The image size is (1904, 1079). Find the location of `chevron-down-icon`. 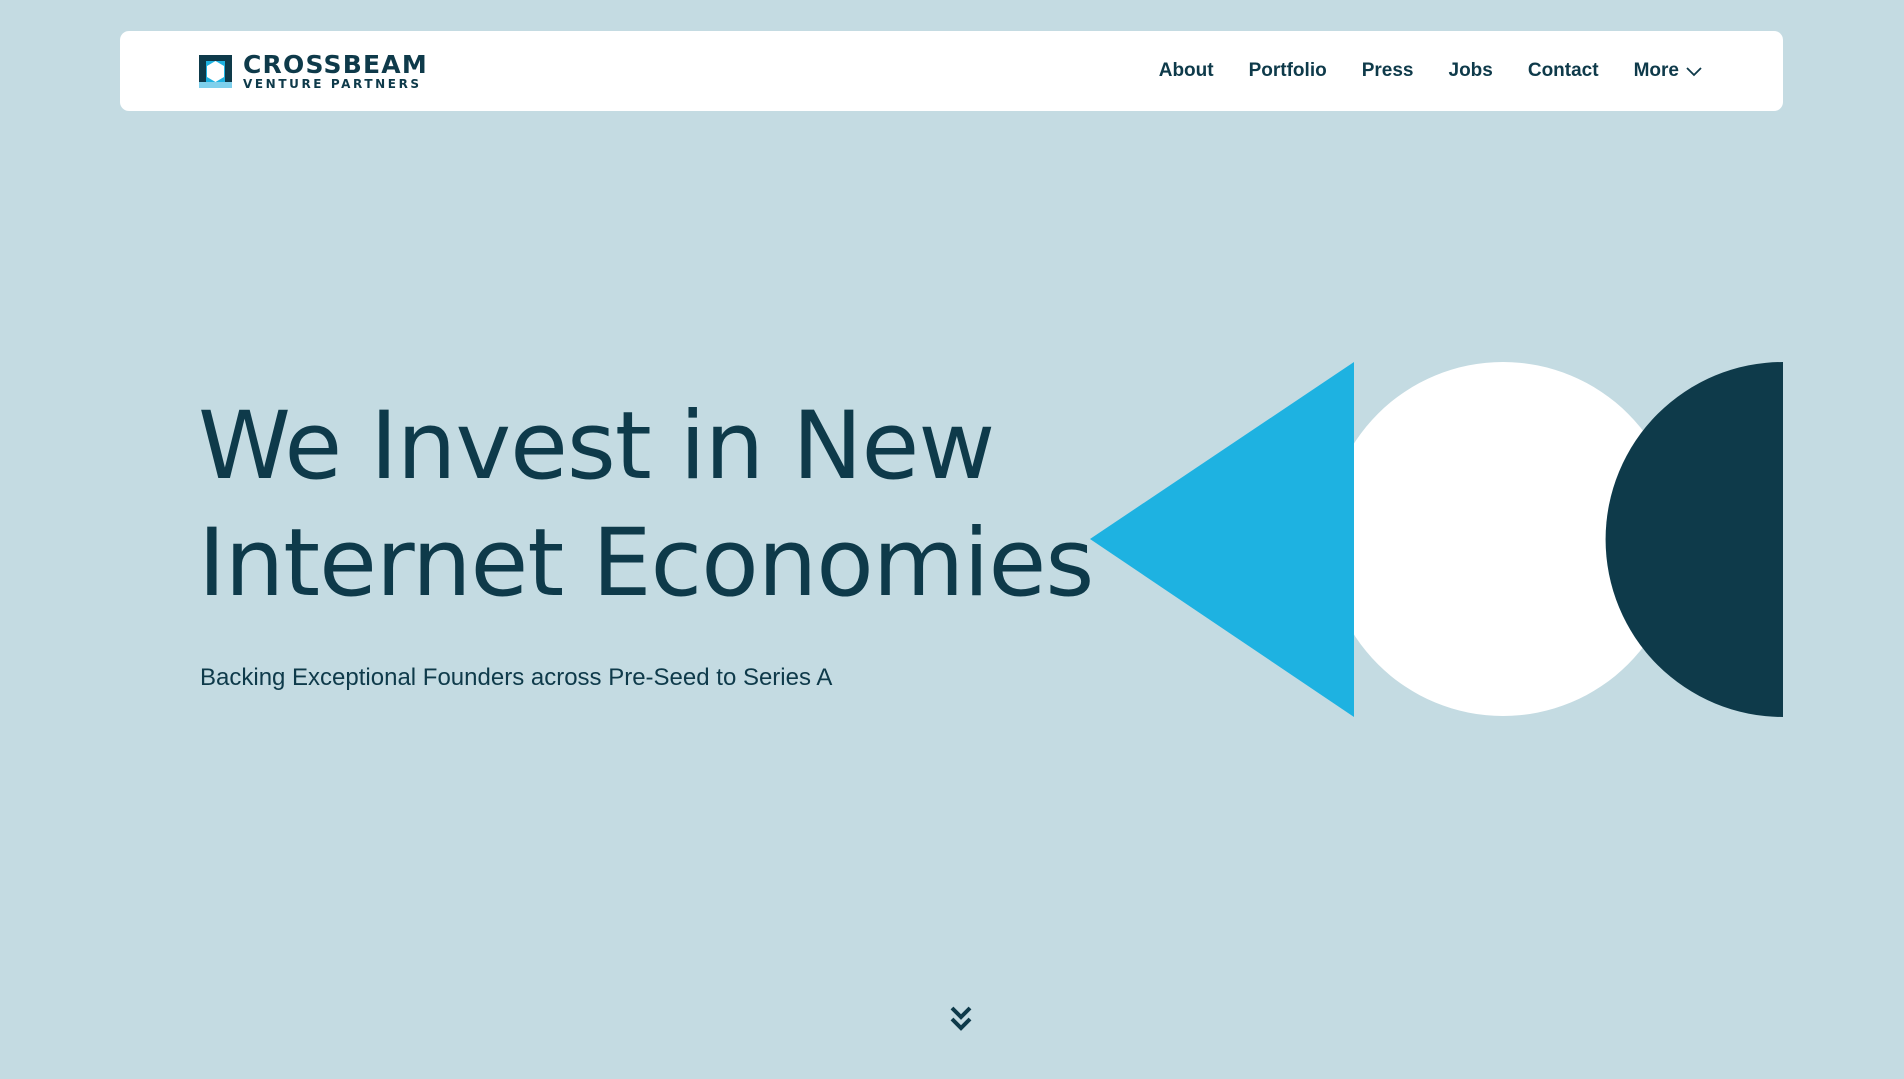

chevron-down-icon is located at coordinates (1694, 72).